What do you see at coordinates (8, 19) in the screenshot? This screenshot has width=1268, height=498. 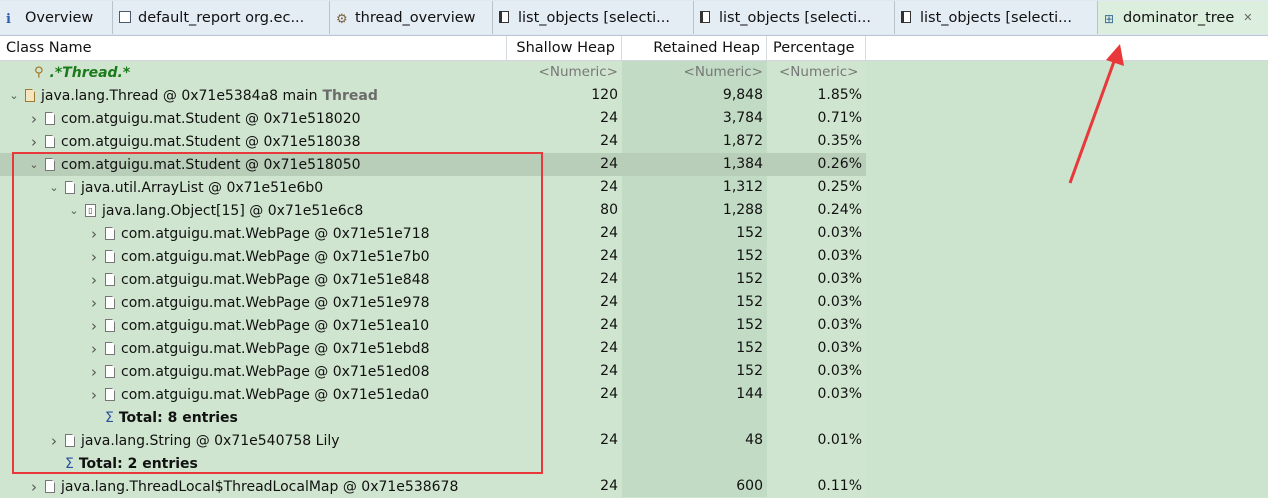 I see `info-icon: i` at bounding box center [8, 19].